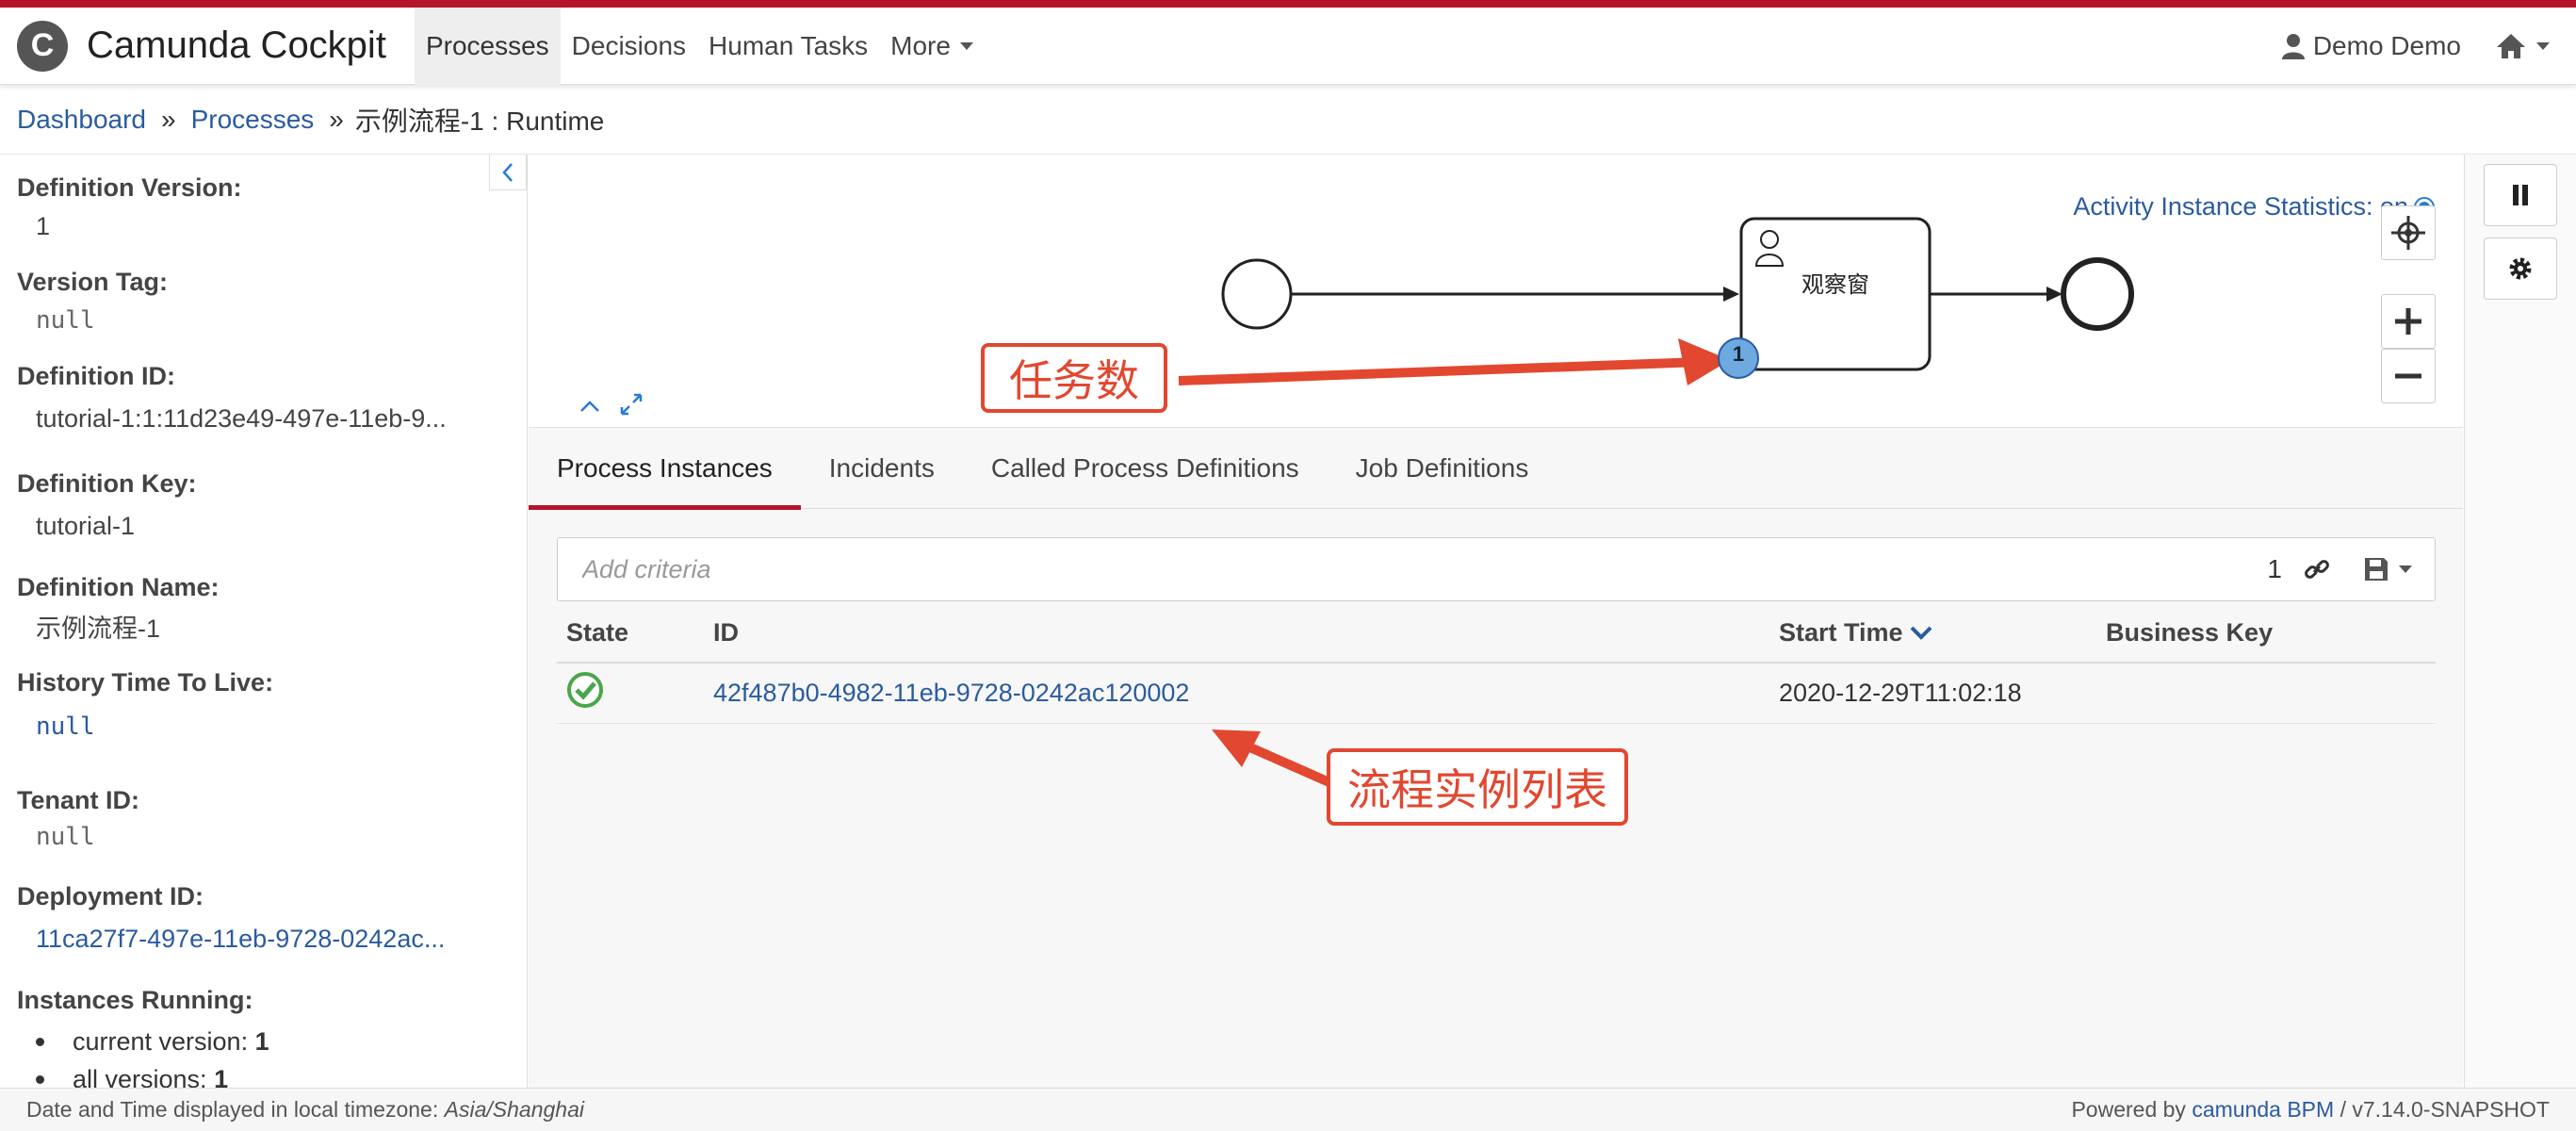 This screenshot has width=2576, height=1131. I want to click on tab-called-process-definitions: Called Process Definitions, so click(1145, 469).